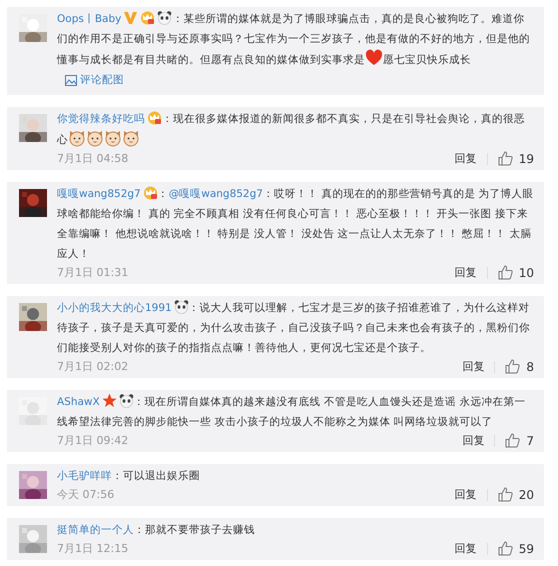  Describe the element at coordinates (89, 19) in the screenshot. I see `username-link: Oops丨Baby` at that location.